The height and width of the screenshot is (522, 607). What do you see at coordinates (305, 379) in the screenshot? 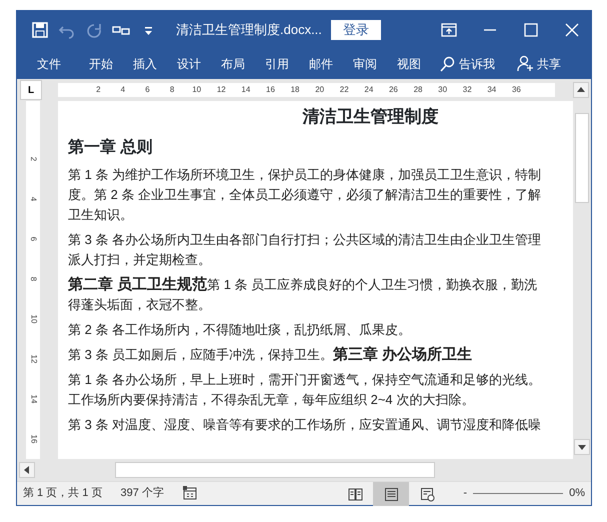
I see `text-line: 第 1 条 各办公场所，早上上班时，需开门开窗透气，保持空气流通和足够的光线。` at bounding box center [305, 379].